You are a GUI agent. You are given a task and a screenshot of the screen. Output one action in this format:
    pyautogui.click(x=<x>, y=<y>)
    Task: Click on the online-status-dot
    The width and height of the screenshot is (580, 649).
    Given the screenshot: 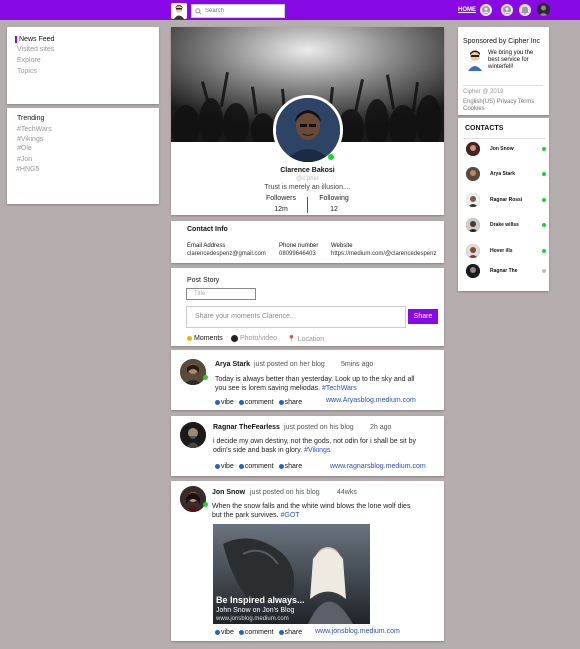 What is the action you would take?
    pyautogui.click(x=544, y=174)
    